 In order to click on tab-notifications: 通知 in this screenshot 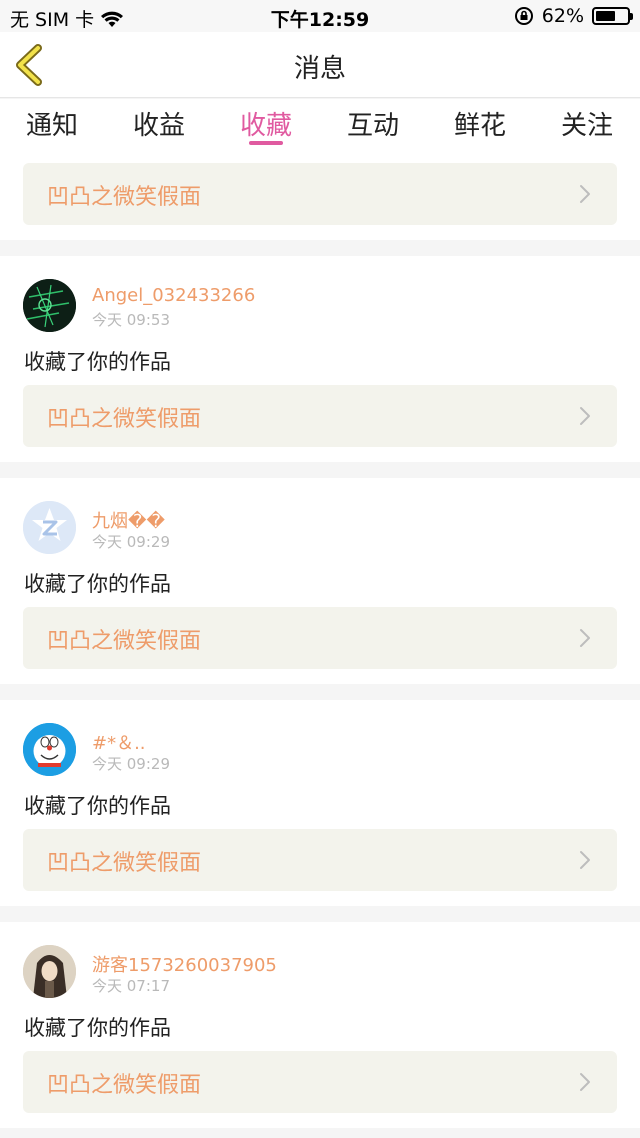, I will do `click(52, 123)`.